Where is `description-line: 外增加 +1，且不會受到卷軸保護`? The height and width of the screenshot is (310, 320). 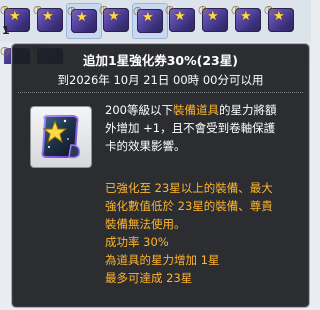 description-line: 外增加 +1，且不會受到卷軸保護 is located at coordinates (205, 128).